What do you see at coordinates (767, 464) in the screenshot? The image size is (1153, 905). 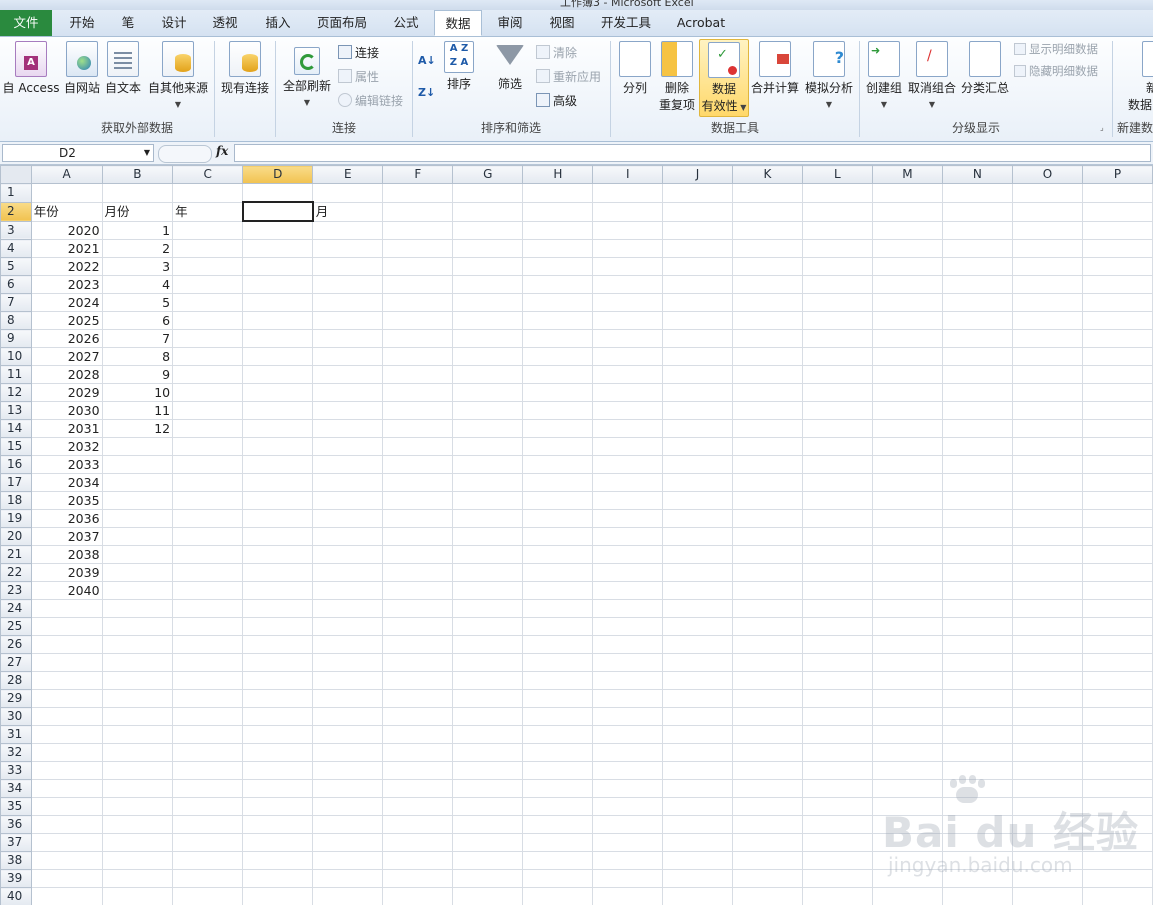 I see `cell-k16` at bounding box center [767, 464].